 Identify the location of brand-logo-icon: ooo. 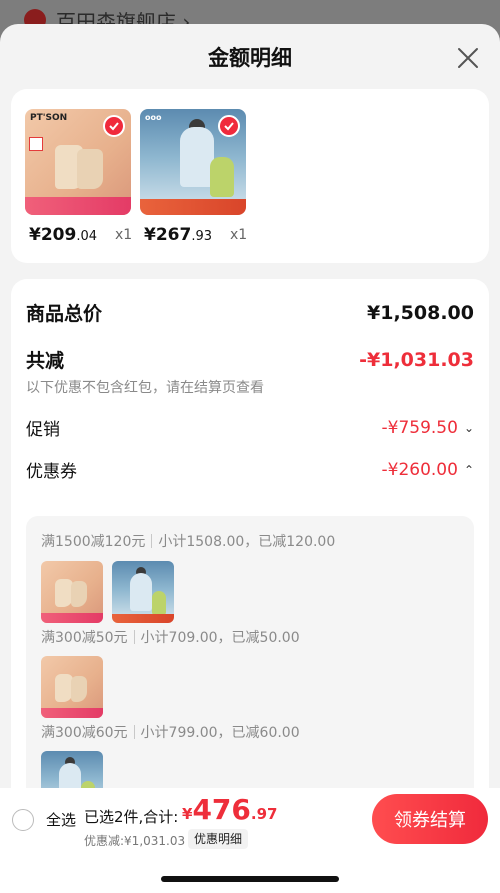
(153, 117).